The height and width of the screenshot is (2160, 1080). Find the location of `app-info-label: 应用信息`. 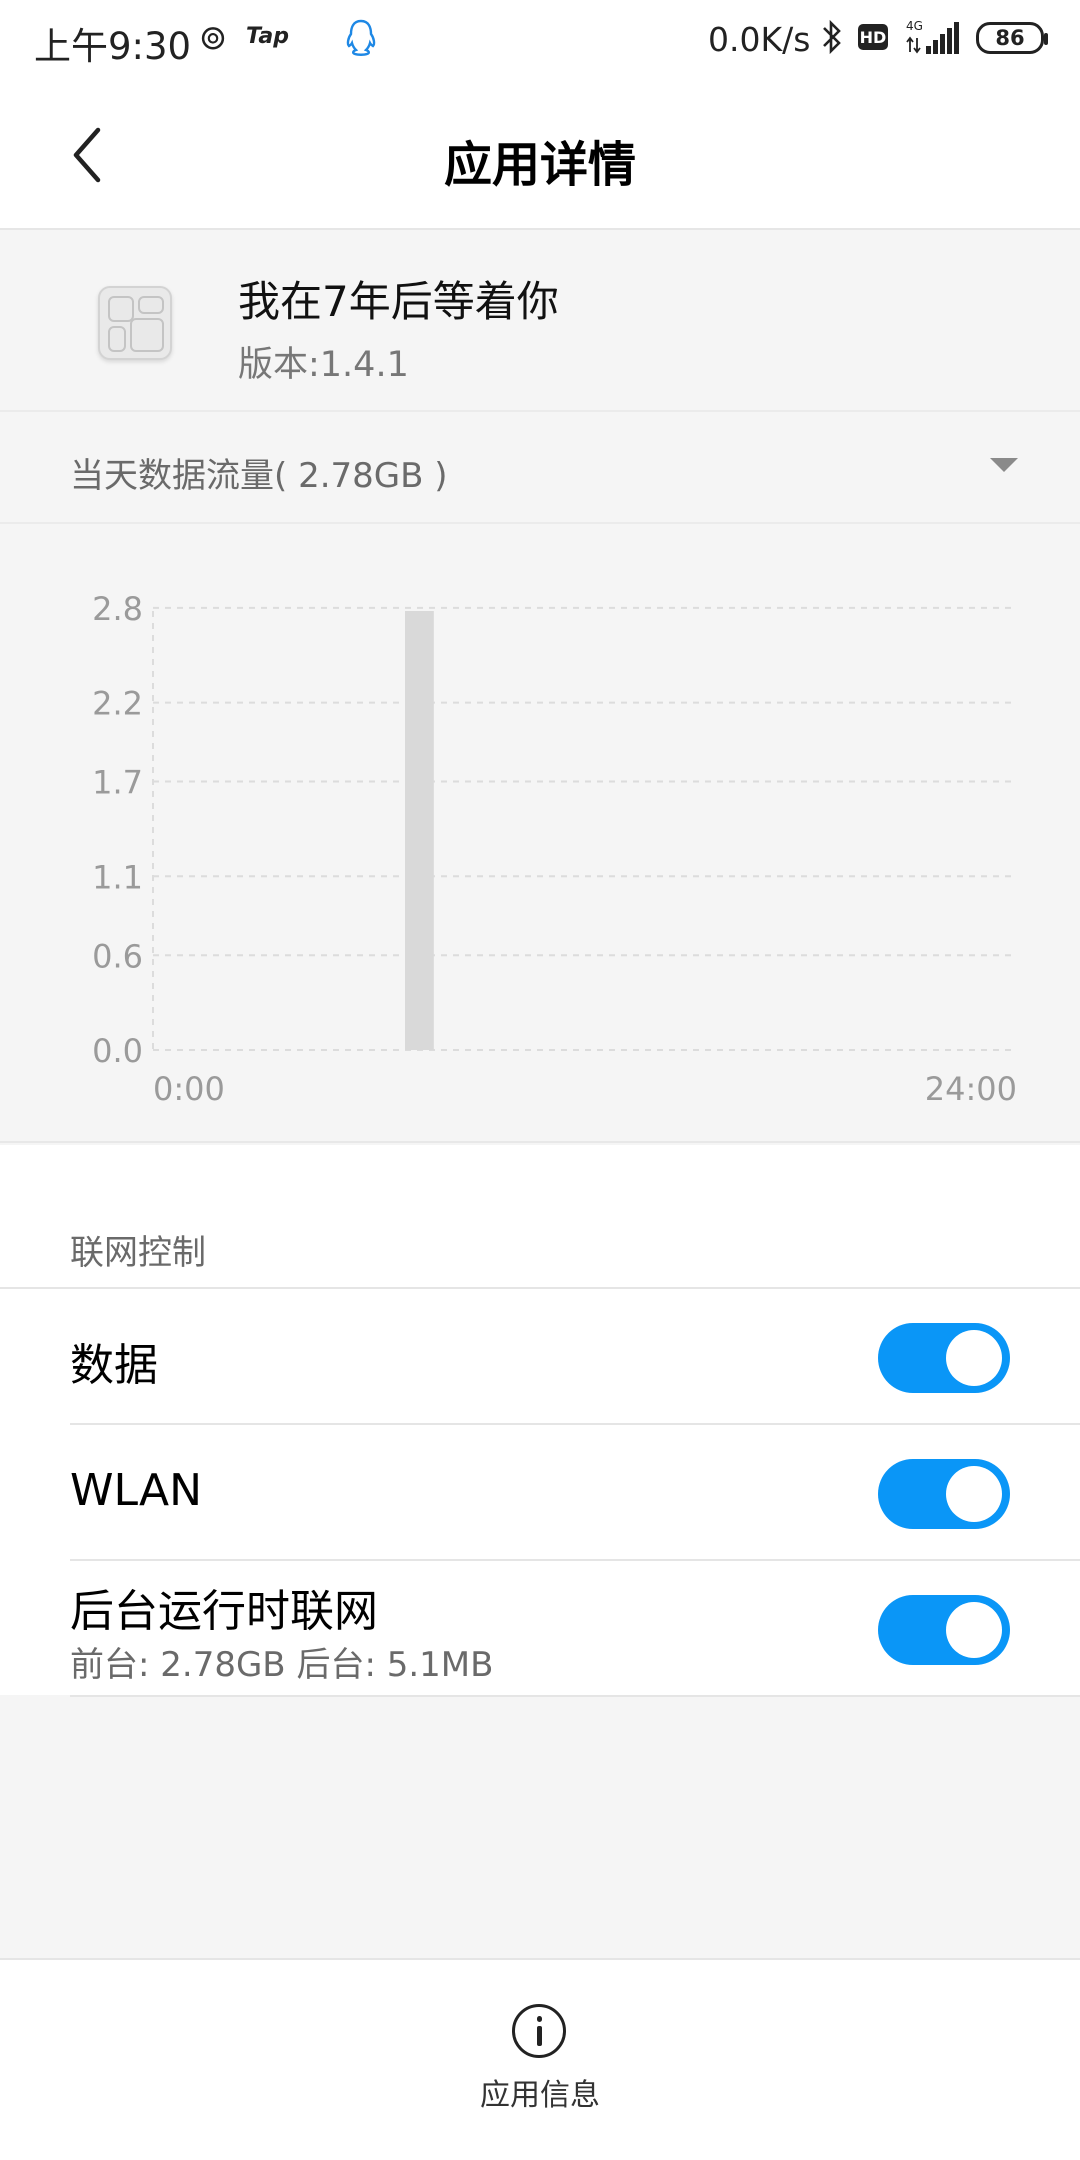

app-info-label: 应用信息 is located at coordinates (540, 2095).